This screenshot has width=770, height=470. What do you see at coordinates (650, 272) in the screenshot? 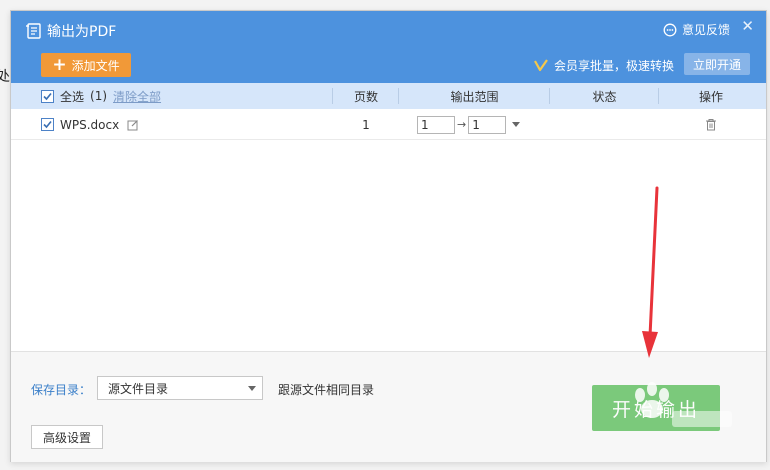
I see `red-annotation-arrow-icon` at bounding box center [650, 272].